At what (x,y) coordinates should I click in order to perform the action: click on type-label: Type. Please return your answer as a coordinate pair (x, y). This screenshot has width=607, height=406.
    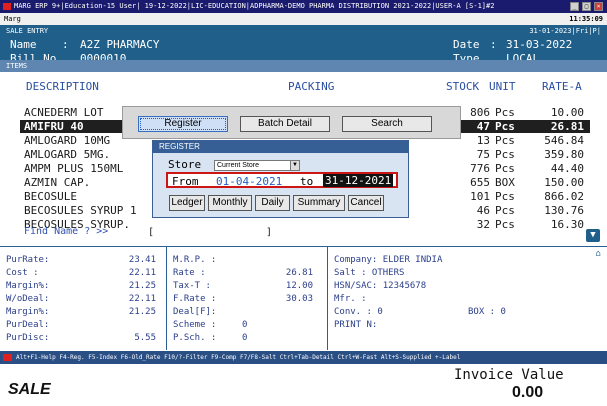
    Looking at the image, I should click on (466, 56).